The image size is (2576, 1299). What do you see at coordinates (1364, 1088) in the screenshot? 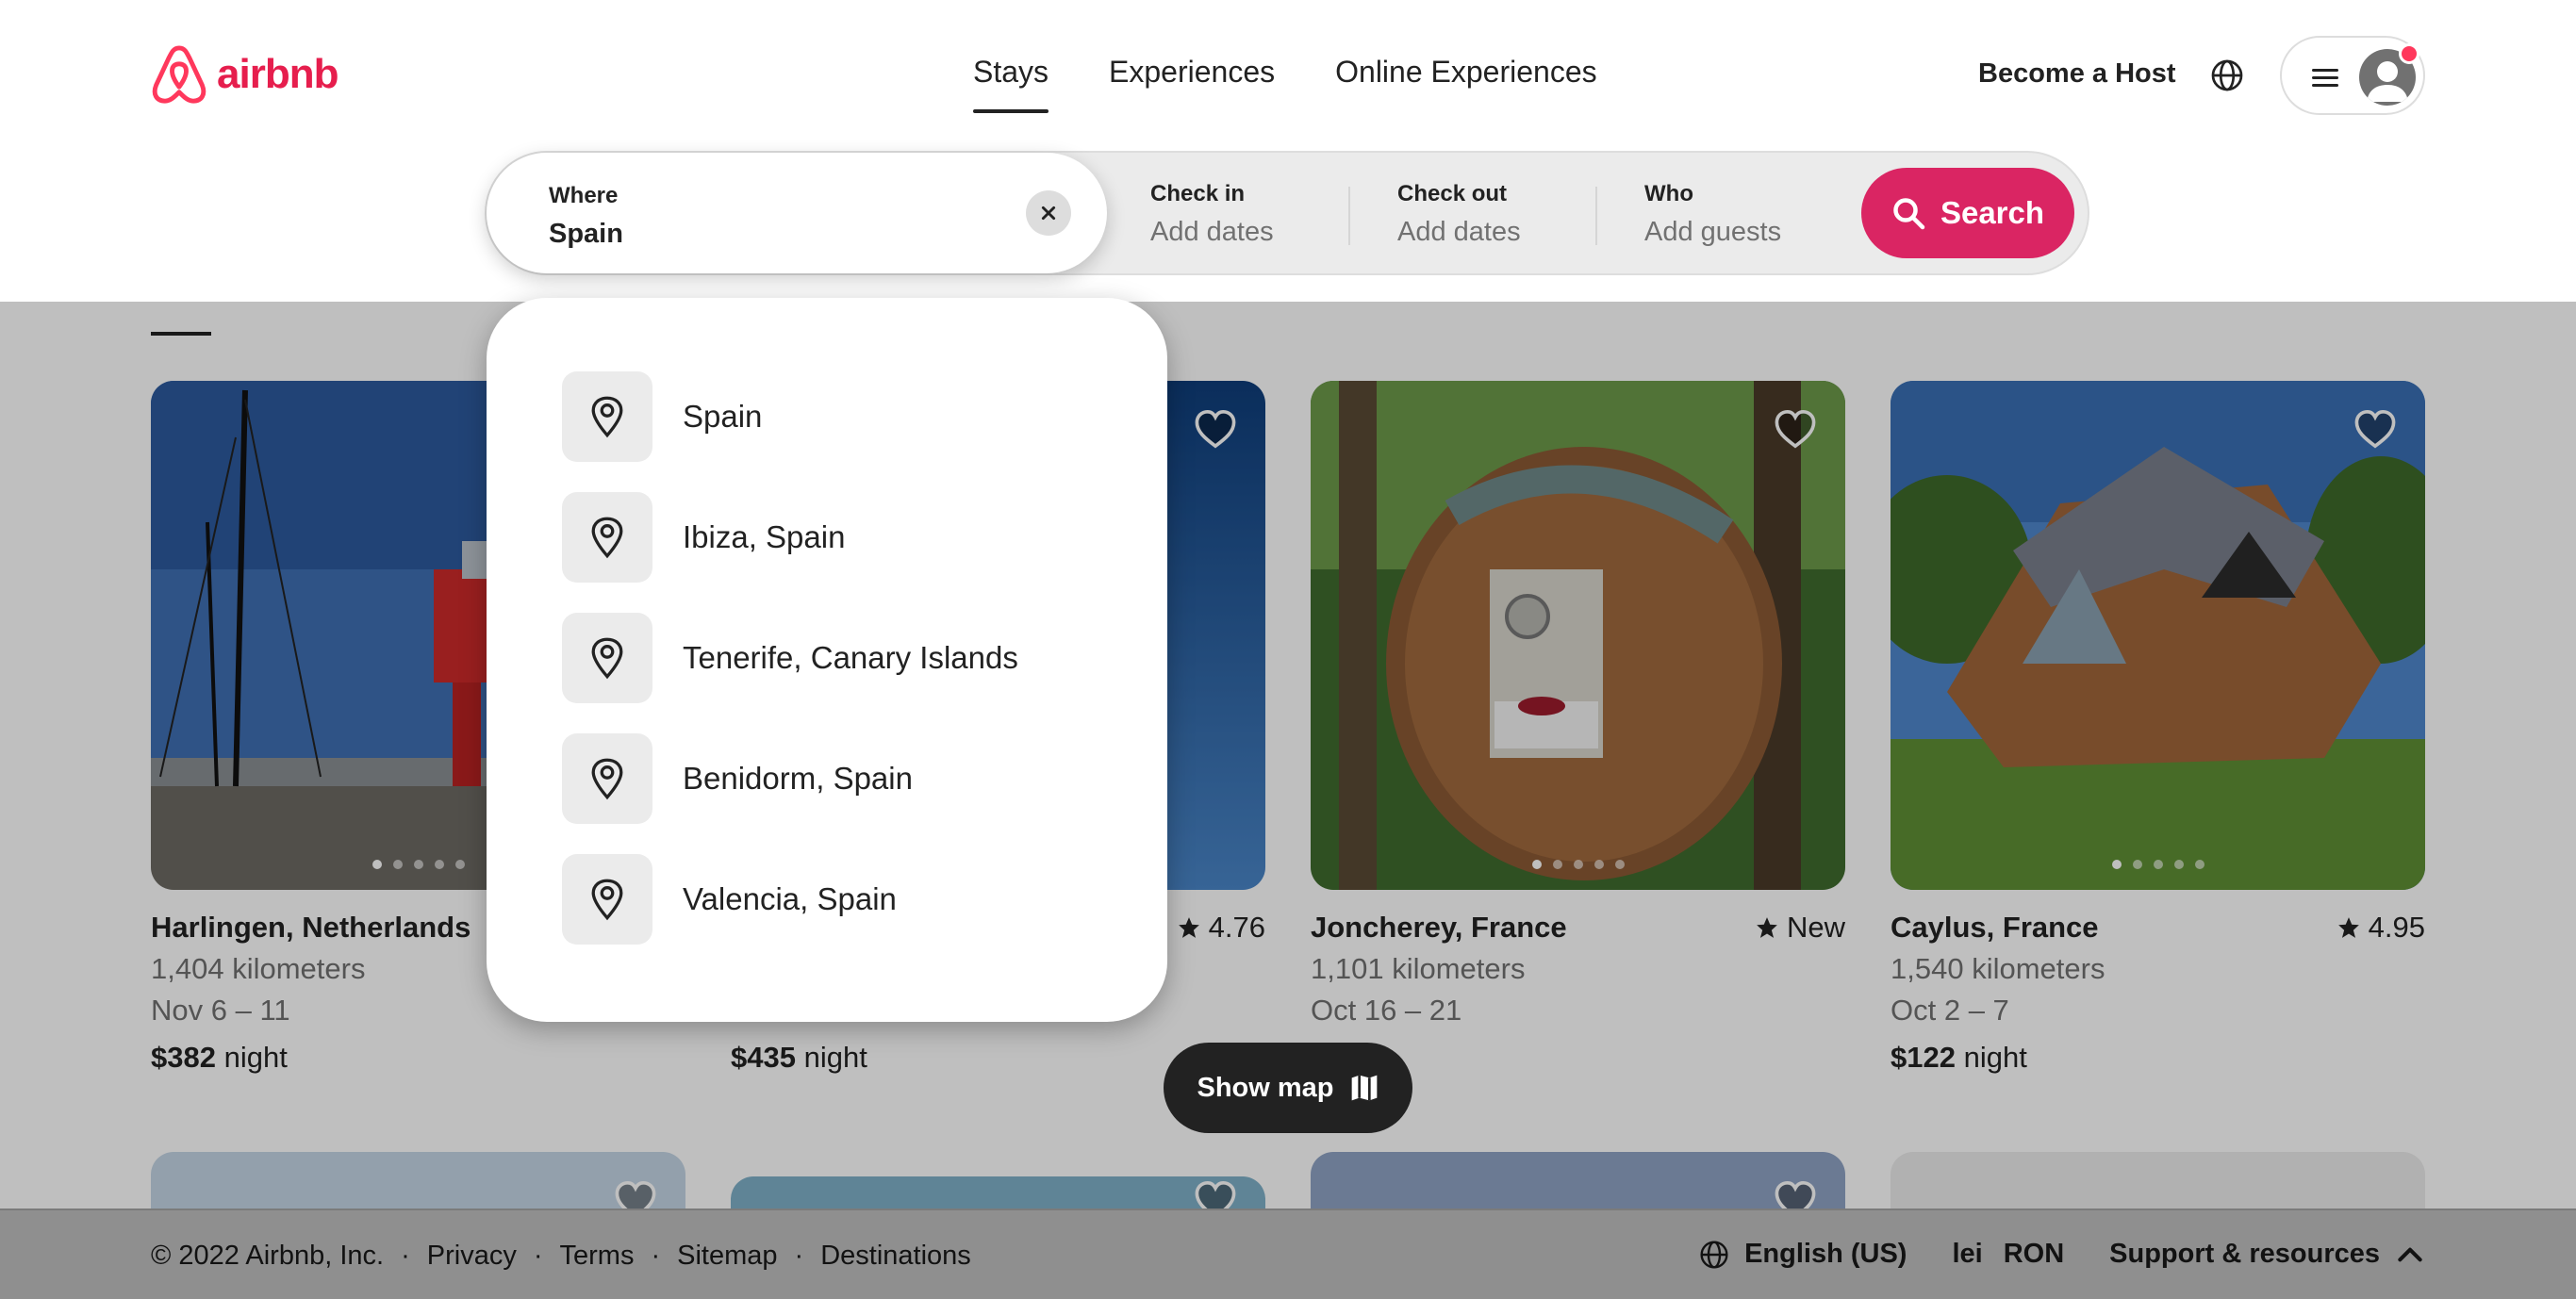
I see `map-icon` at bounding box center [1364, 1088].